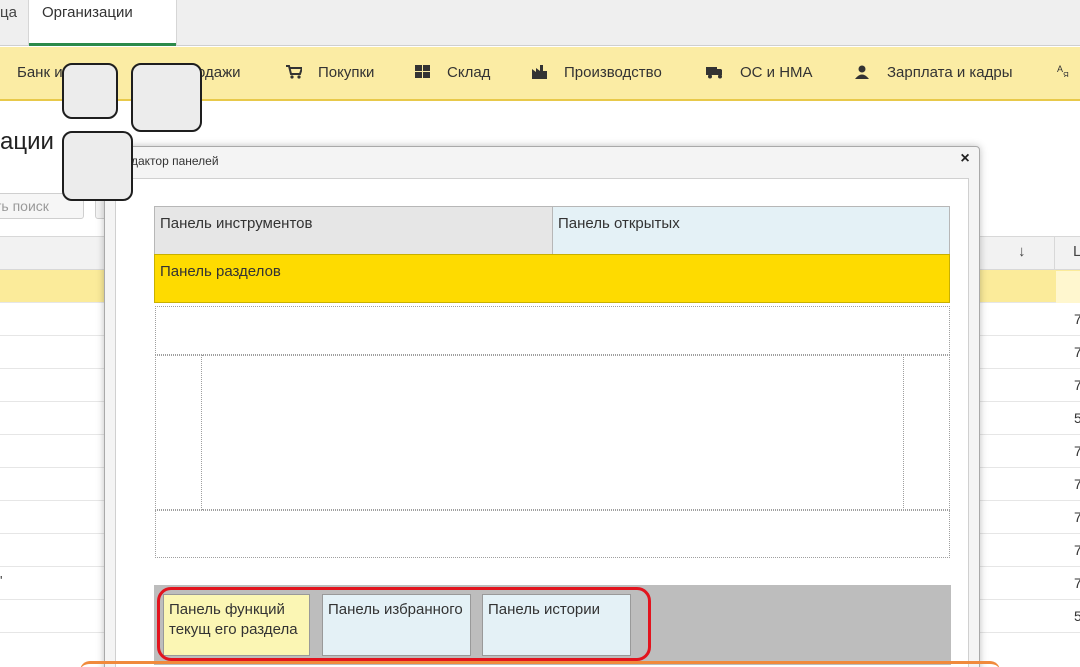  Describe the element at coordinates (175, 161) in the screenshot. I see `dialog-title: дактор панелей` at that location.